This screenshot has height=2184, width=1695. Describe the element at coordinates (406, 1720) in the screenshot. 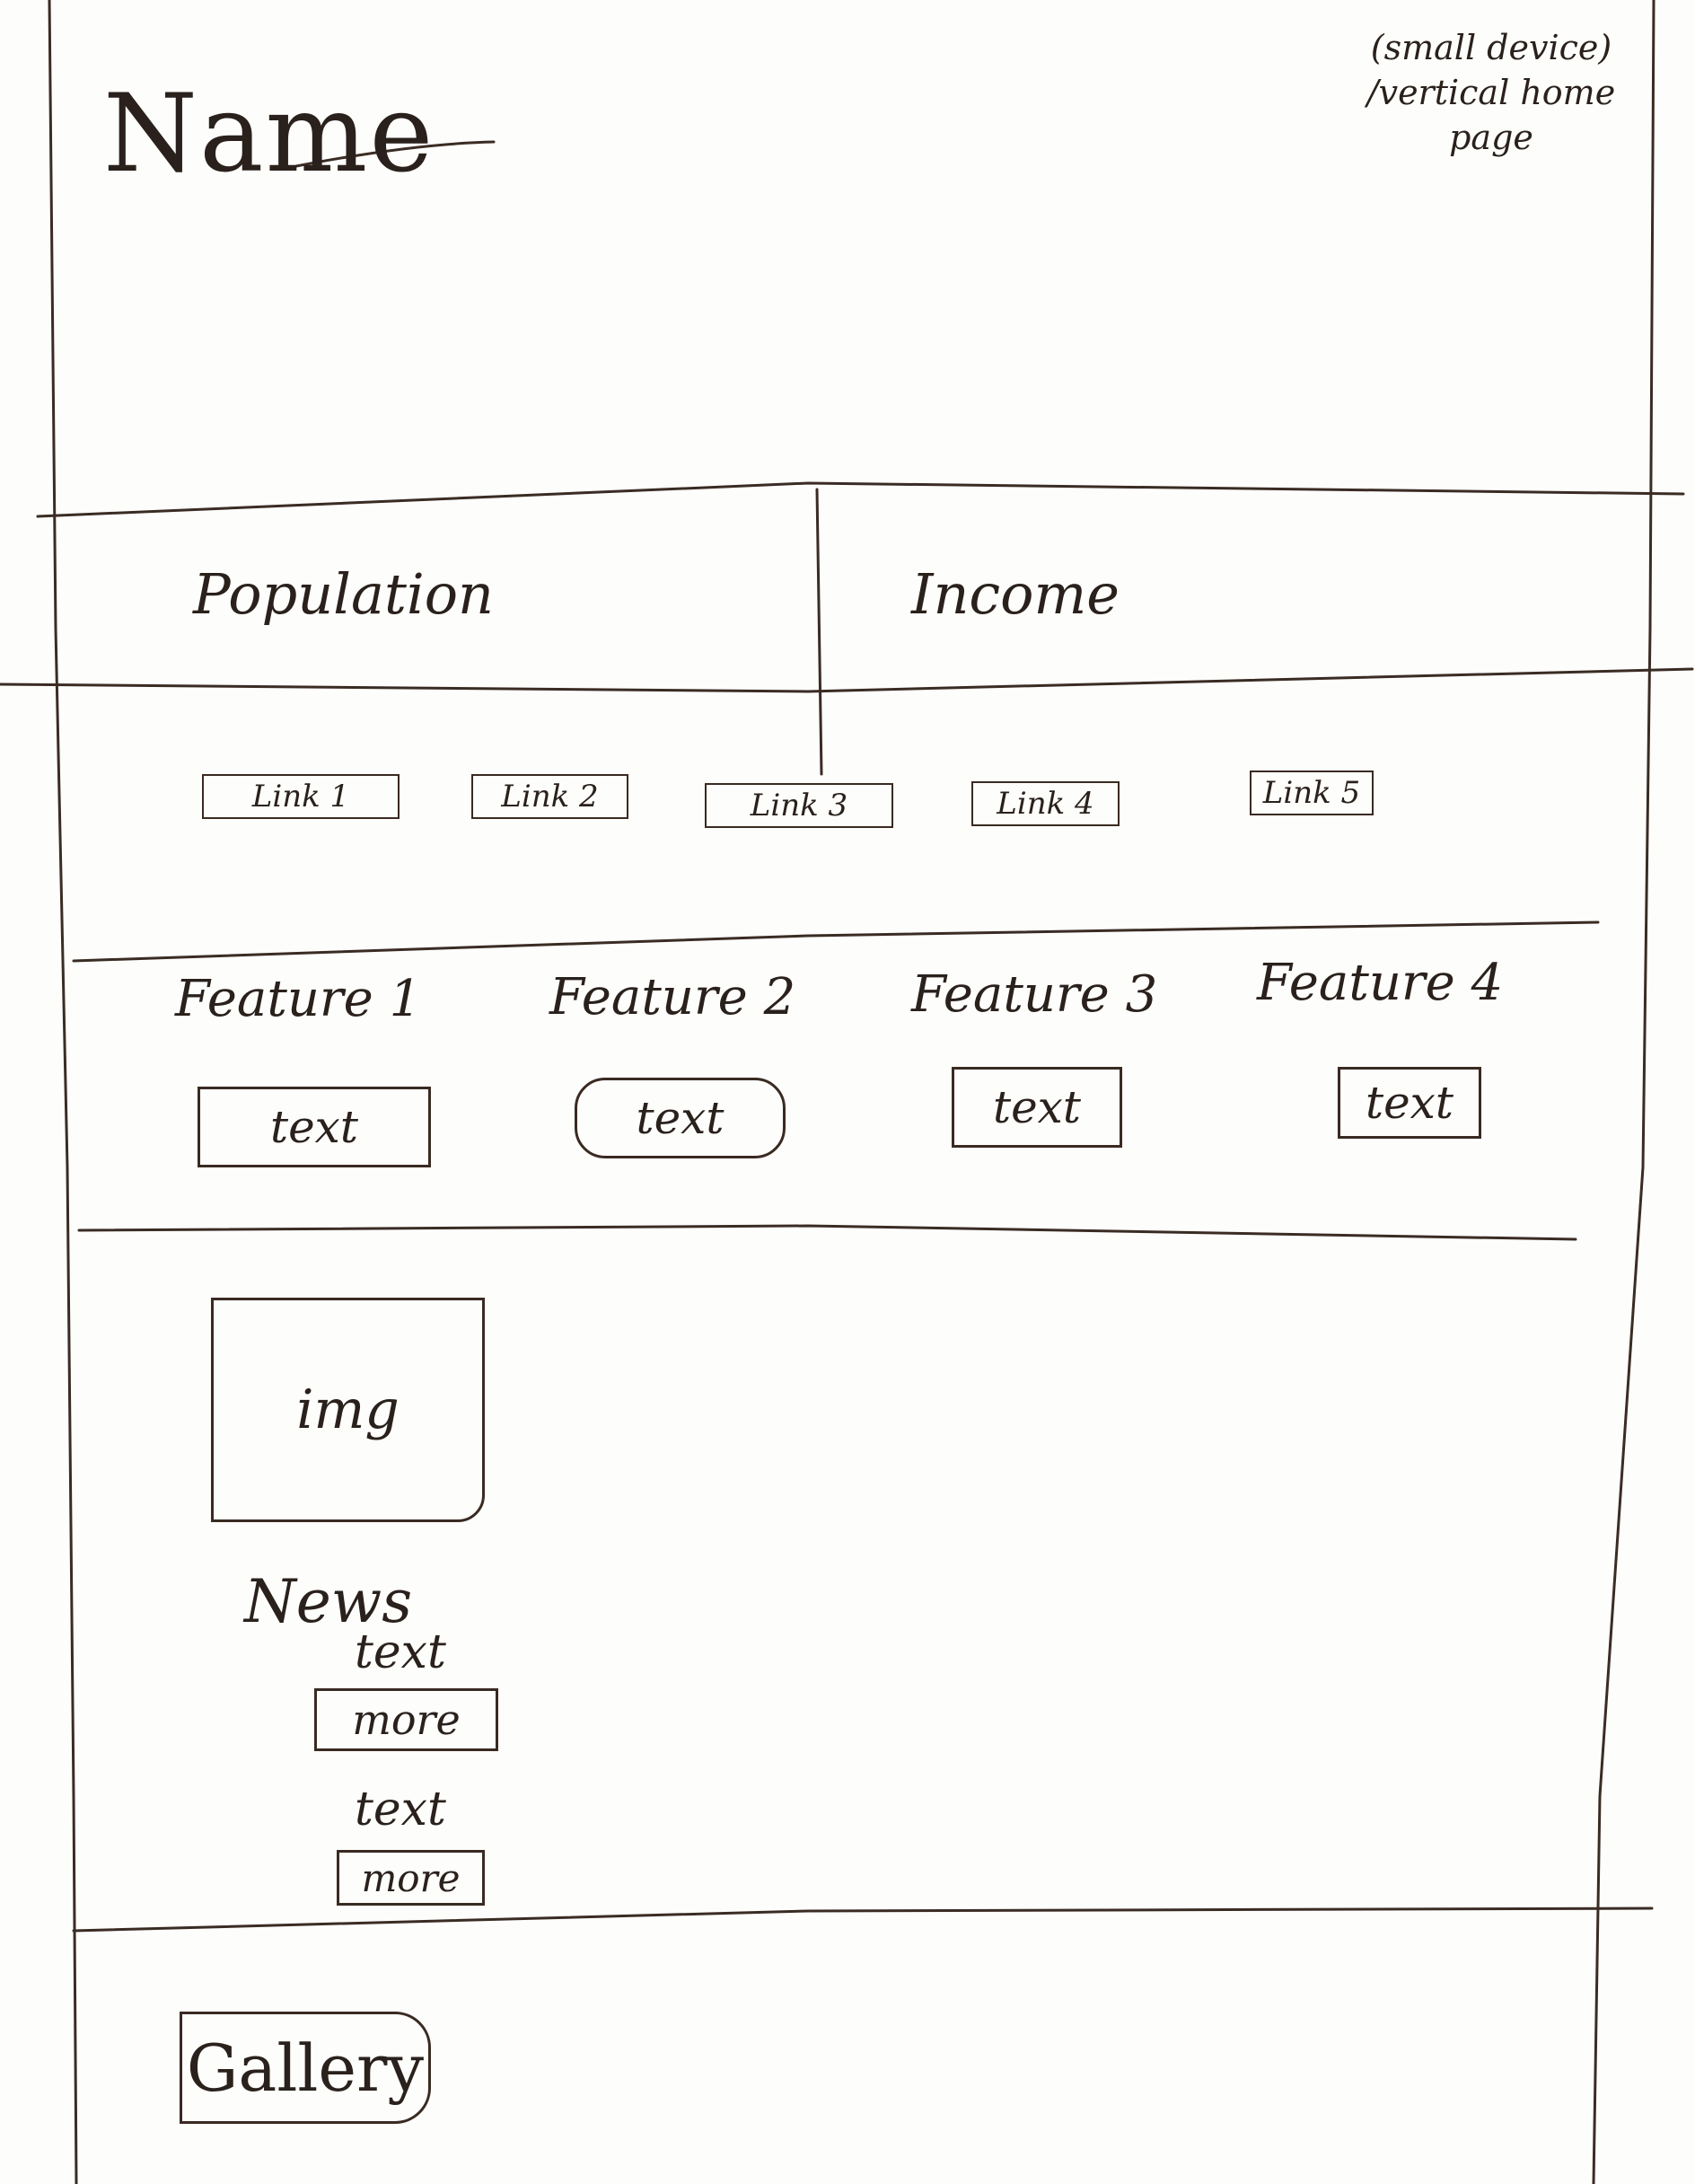

I see `news-item-1-more-button: more` at that location.